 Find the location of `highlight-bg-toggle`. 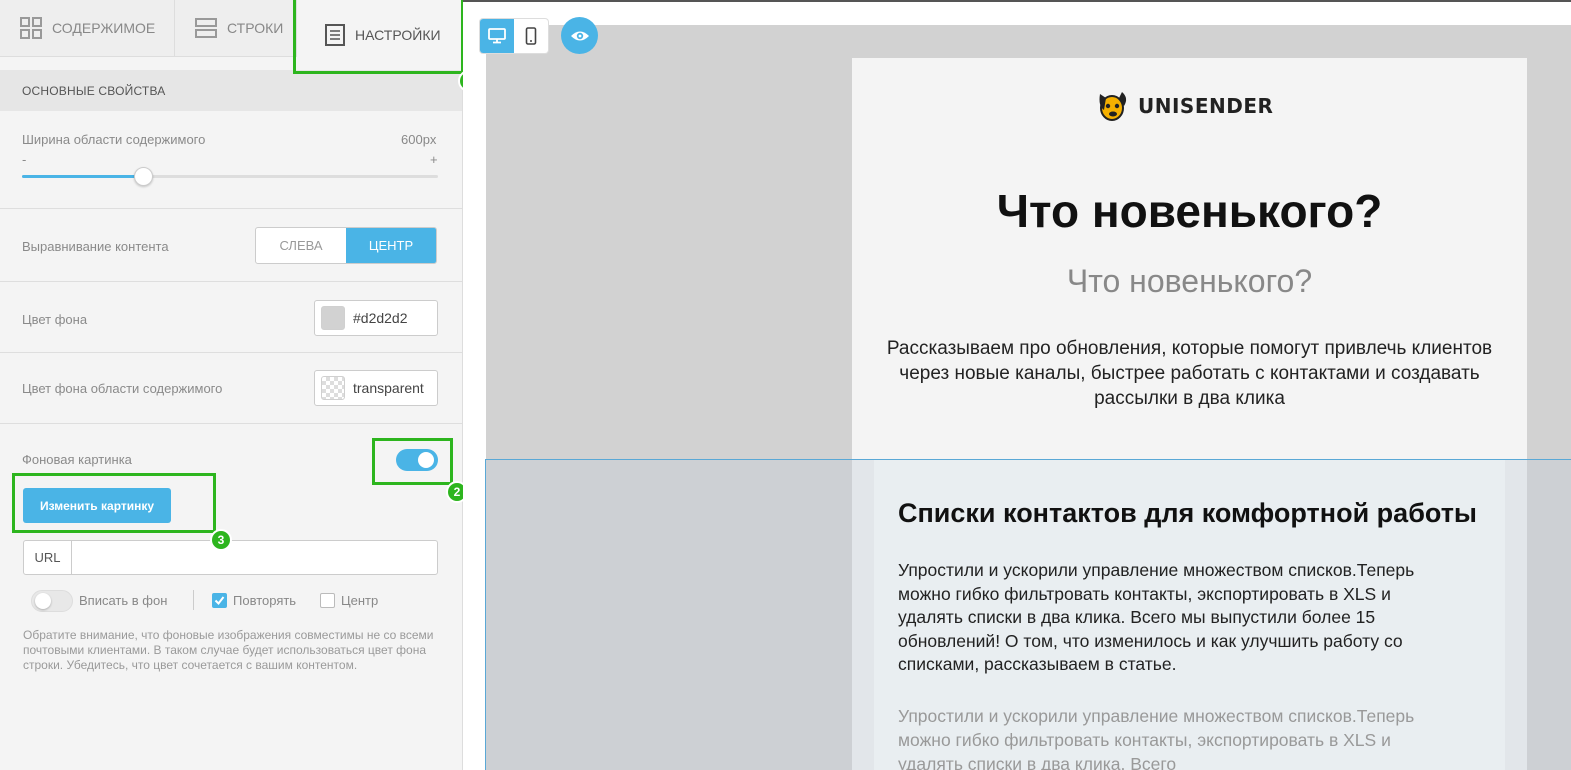

highlight-bg-toggle is located at coordinates (412, 461).